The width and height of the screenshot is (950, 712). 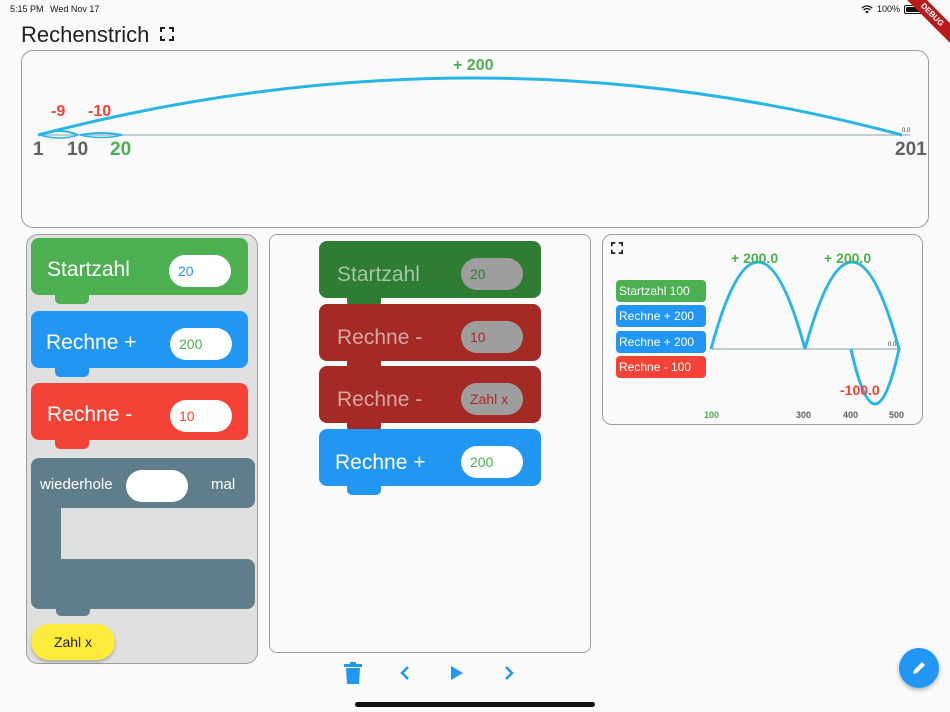 What do you see at coordinates (430, 274) in the screenshot?
I see `program-block-startzahl: Startzahl 20` at bounding box center [430, 274].